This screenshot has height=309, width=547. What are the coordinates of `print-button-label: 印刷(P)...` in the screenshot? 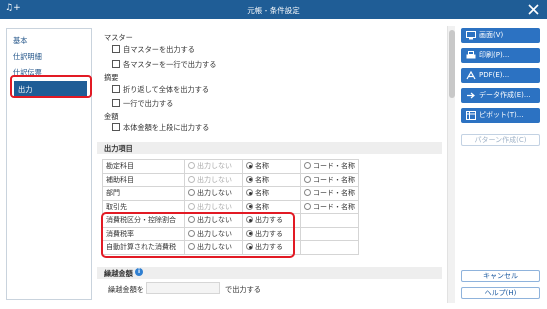 It's located at (494, 55).